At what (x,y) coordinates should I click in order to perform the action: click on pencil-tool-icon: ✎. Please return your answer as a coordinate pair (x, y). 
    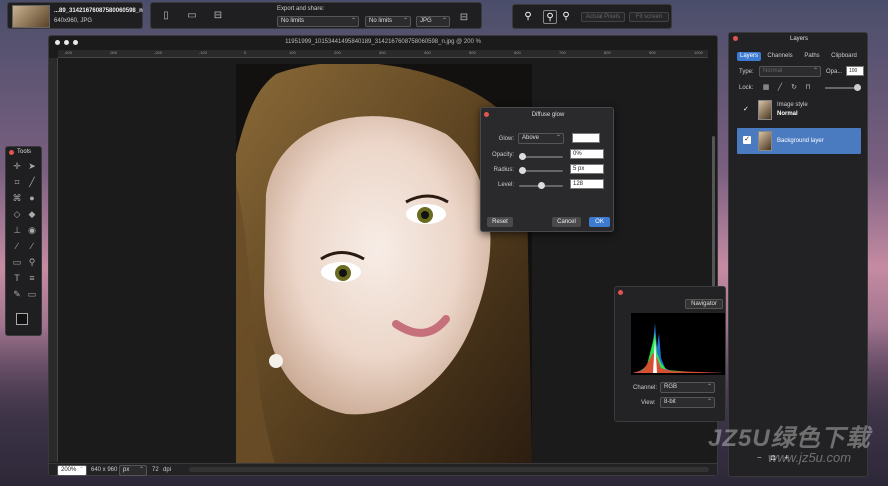
    Looking at the image, I should click on (17, 294).